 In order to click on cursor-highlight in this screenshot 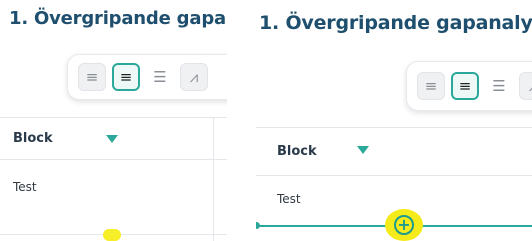, I will do `click(112, 235)`.